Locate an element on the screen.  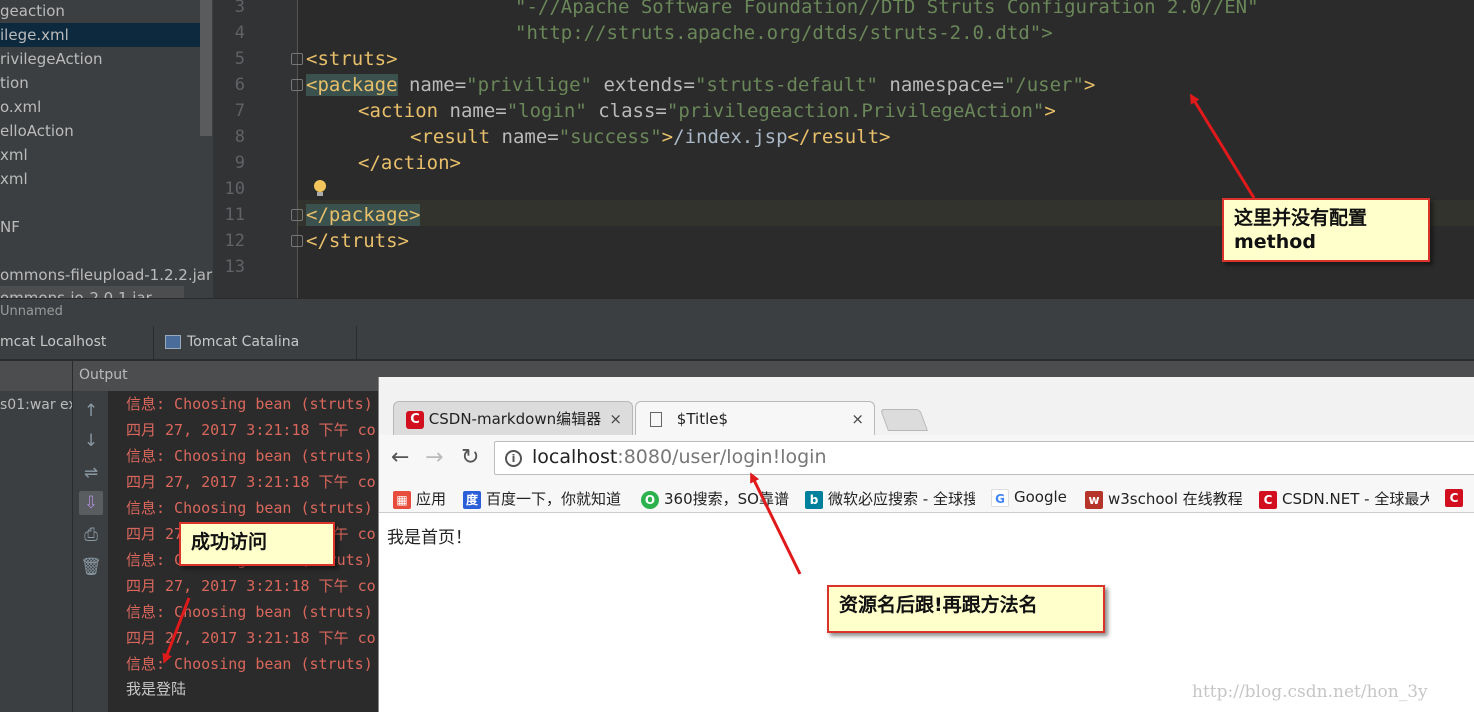
attr-name: namespace= is located at coordinates (940, 85).